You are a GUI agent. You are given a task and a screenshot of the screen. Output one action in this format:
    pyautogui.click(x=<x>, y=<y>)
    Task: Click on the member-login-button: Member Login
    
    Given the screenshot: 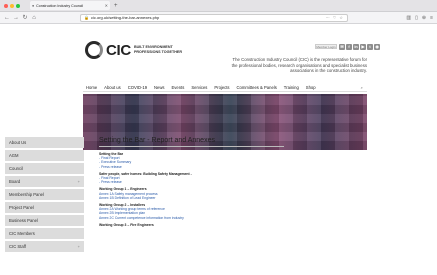 What is the action you would take?
    pyautogui.click(x=326, y=46)
    